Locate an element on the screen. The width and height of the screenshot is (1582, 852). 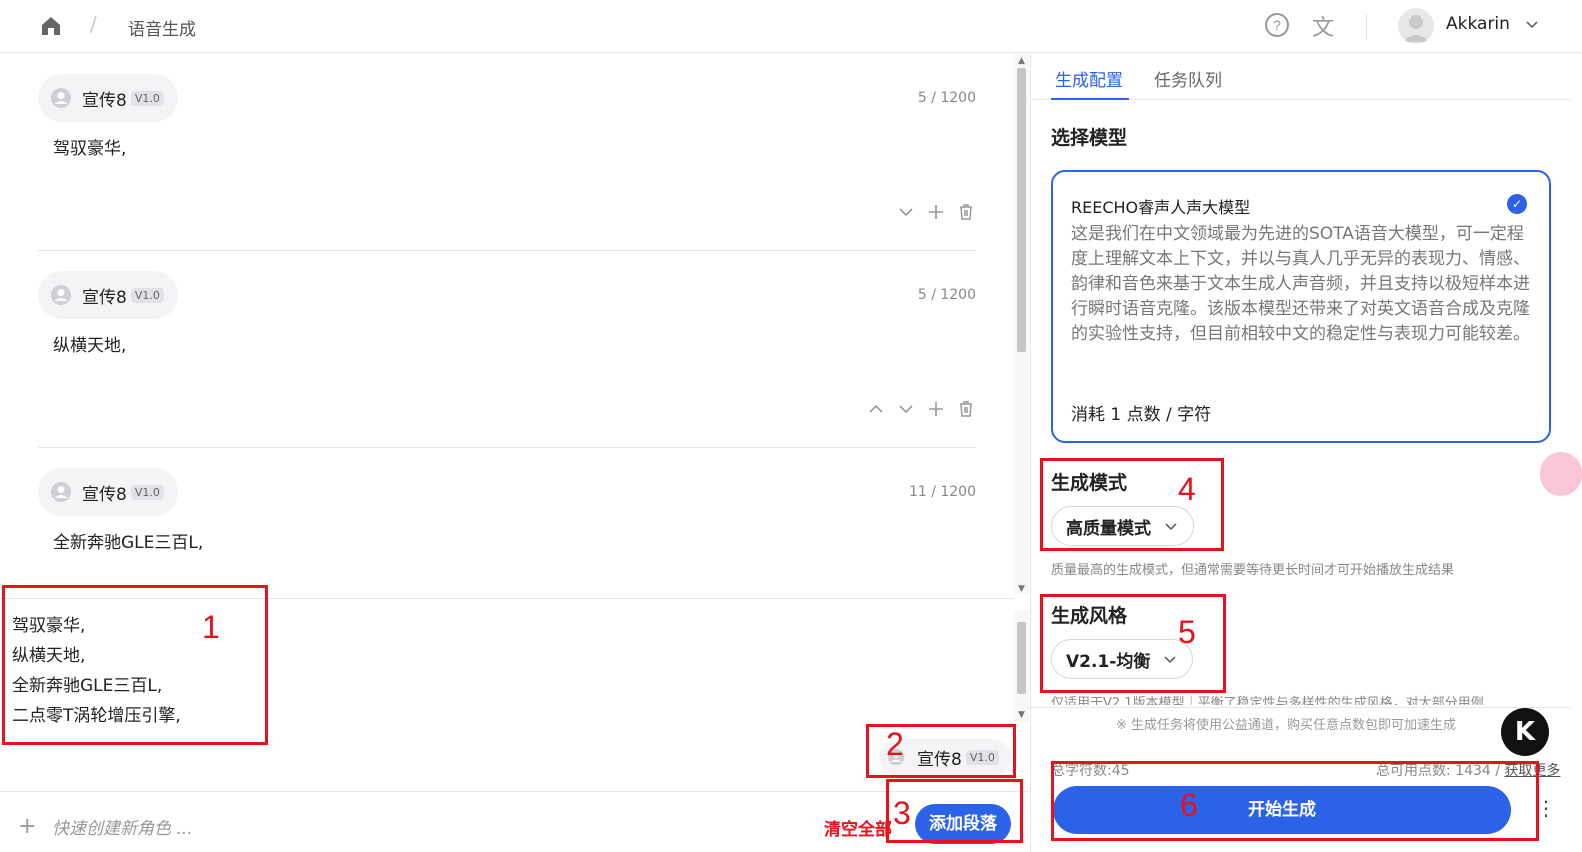
segment-text: 纵横天地, is located at coordinates (89, 343).